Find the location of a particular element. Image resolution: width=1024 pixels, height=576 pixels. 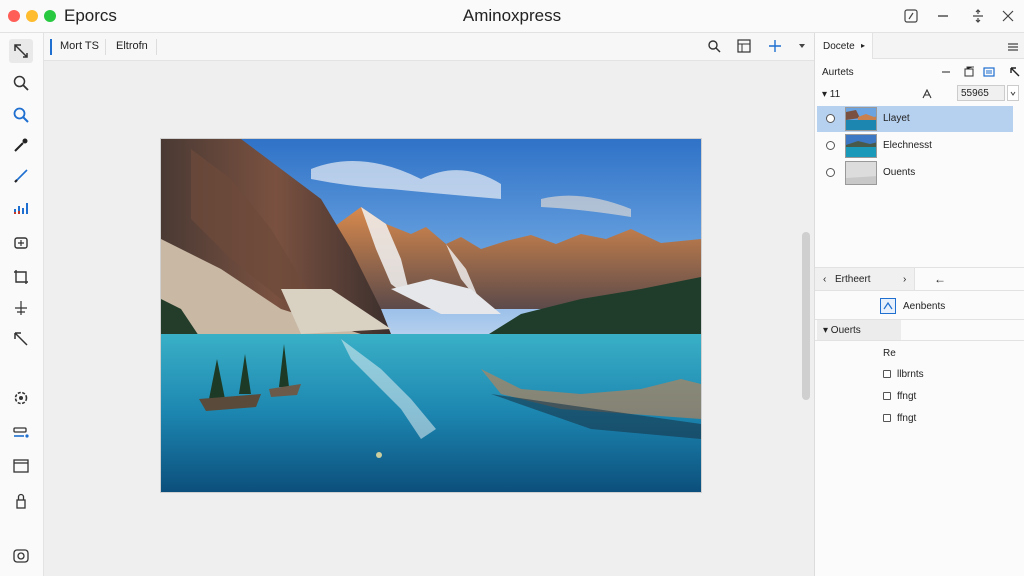

adjustments-icon is located at coordinates (888, 306).